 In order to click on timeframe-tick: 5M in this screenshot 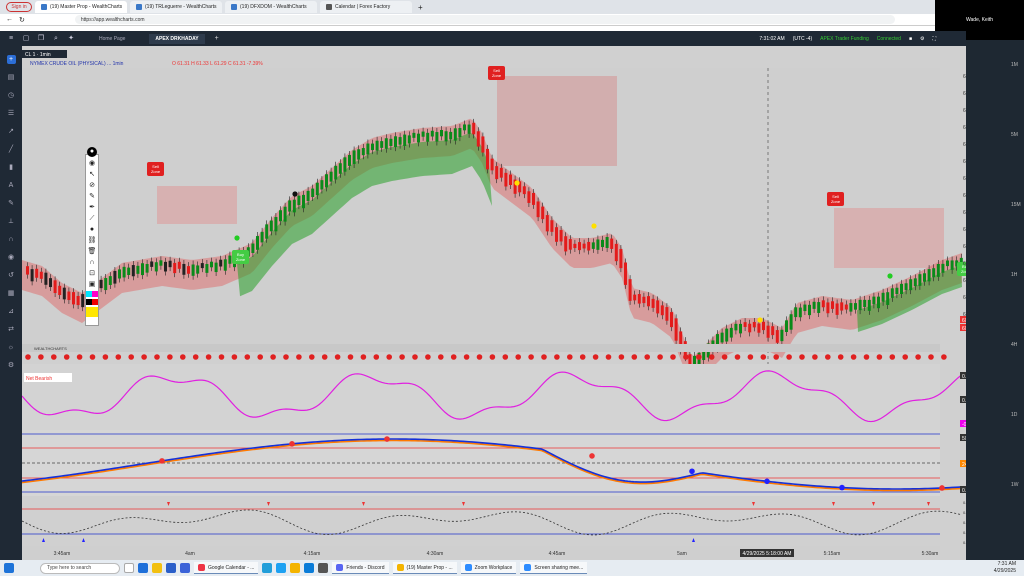, I will do `click(1014, 135)`.